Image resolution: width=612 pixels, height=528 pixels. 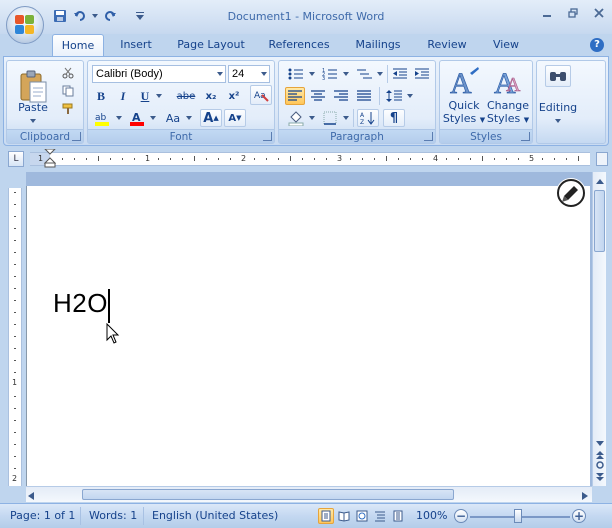 I want to click on zoom-slider-thumb, so click(x=518, y=516).